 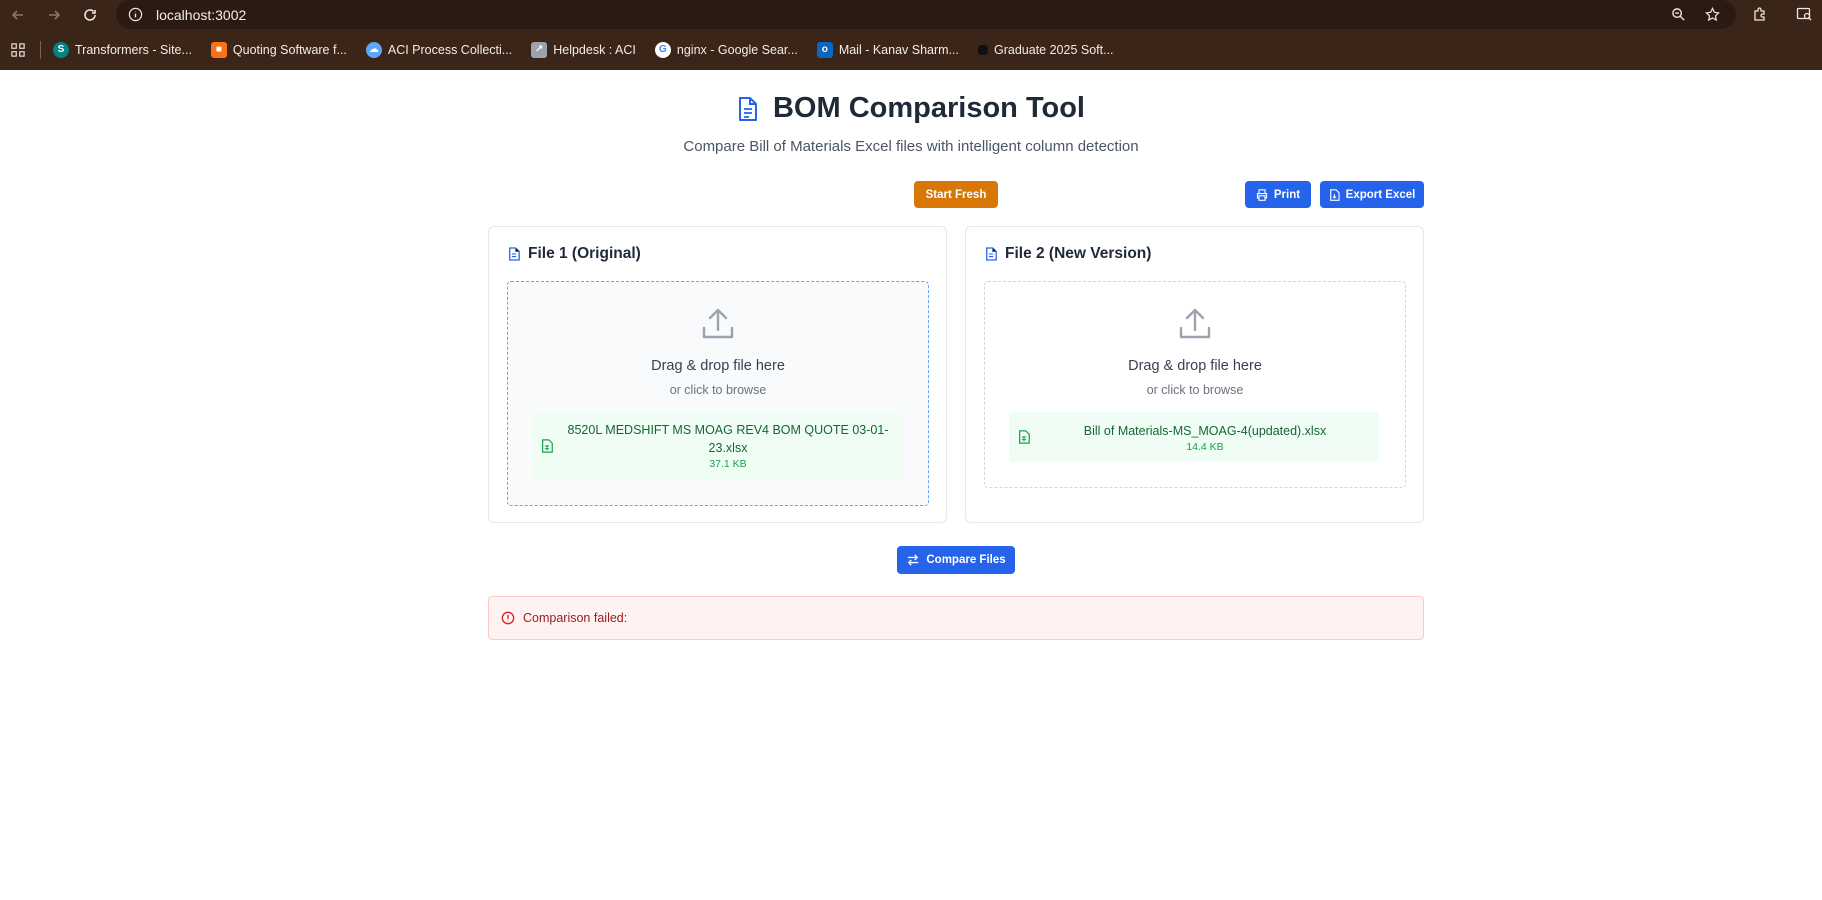 What do you see at coordinates (575, 618) in the screenshot?
I see `error-message: Comparison failed:` at bounding box center [575, 618].